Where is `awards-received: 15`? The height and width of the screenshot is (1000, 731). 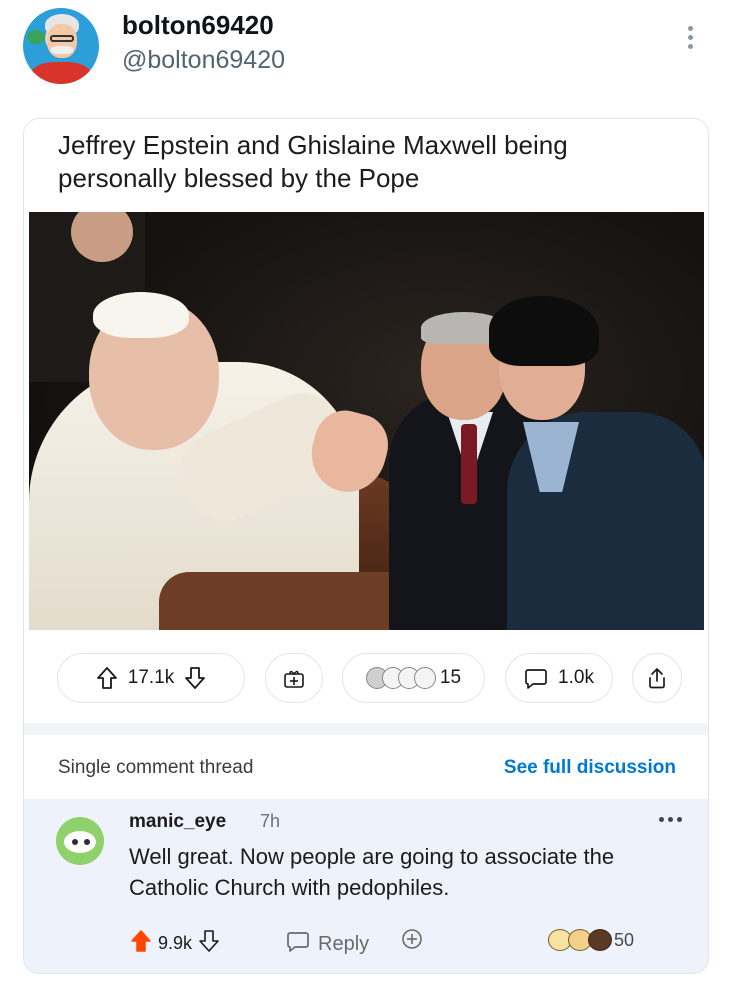
awards-received: 15 is located at coordinates (413, 678).